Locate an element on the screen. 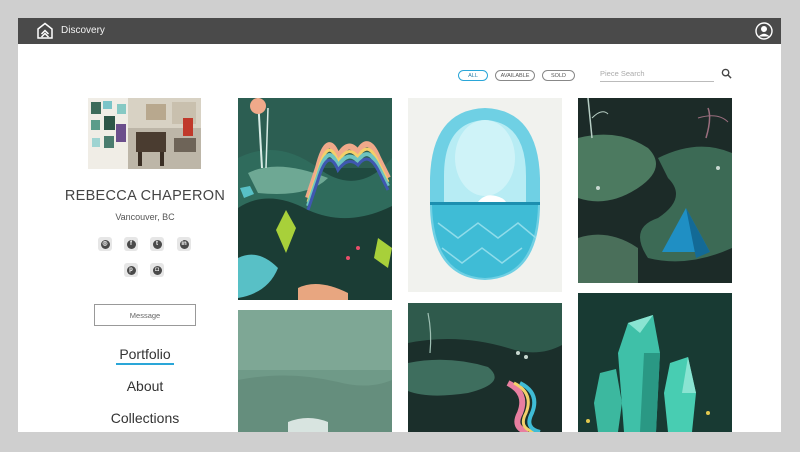 This screenshot has height=452, width=800. pinterest-icon: p is located at coordinates (131, 270).